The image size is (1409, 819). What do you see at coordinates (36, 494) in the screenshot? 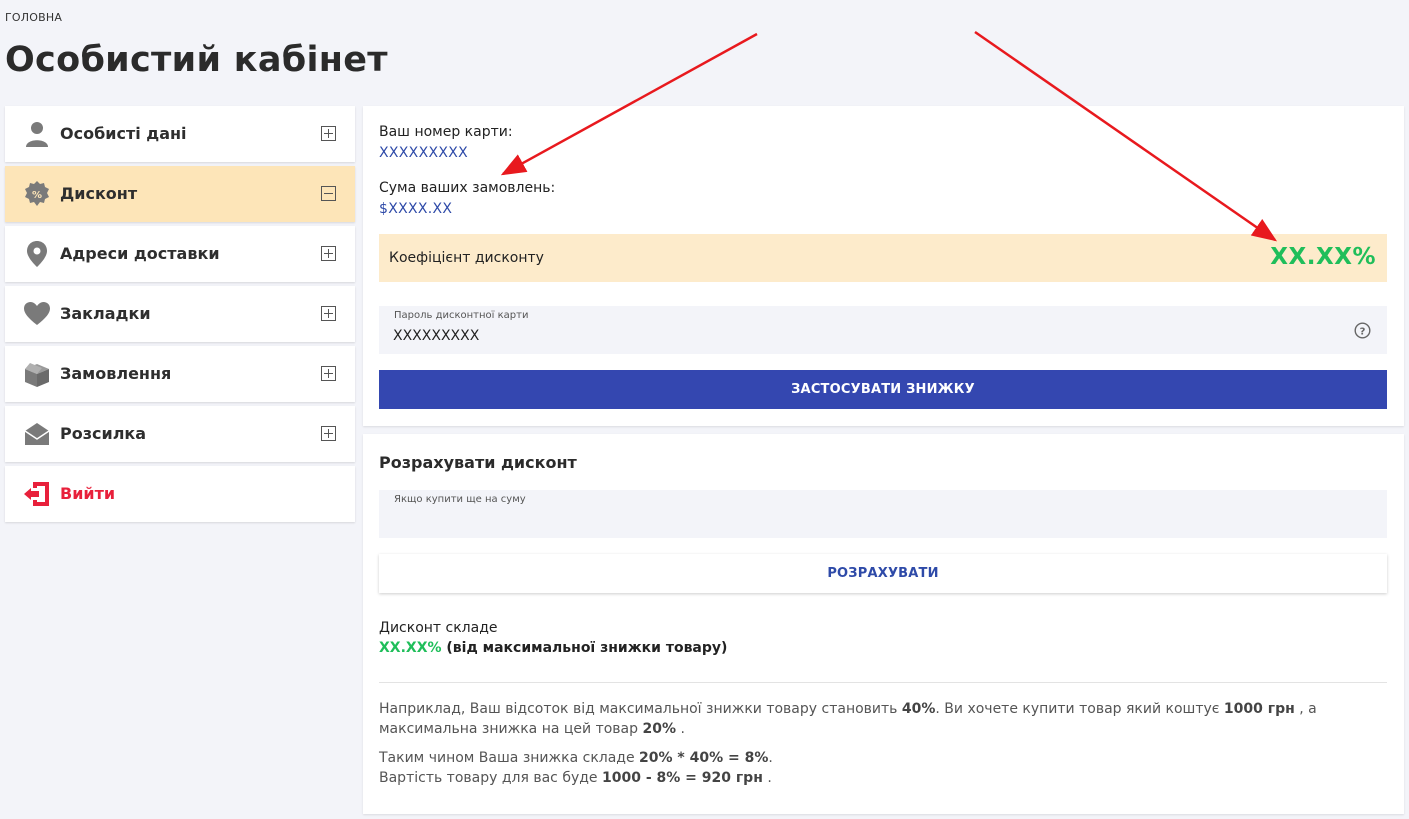
I see `logout-icon` at bounding box center [36, 494].